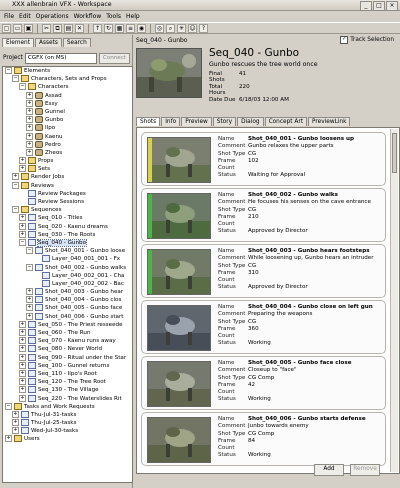 This screenshot has height=488, width=400. I want to click on tree-node: + Props, so click(67, 161).